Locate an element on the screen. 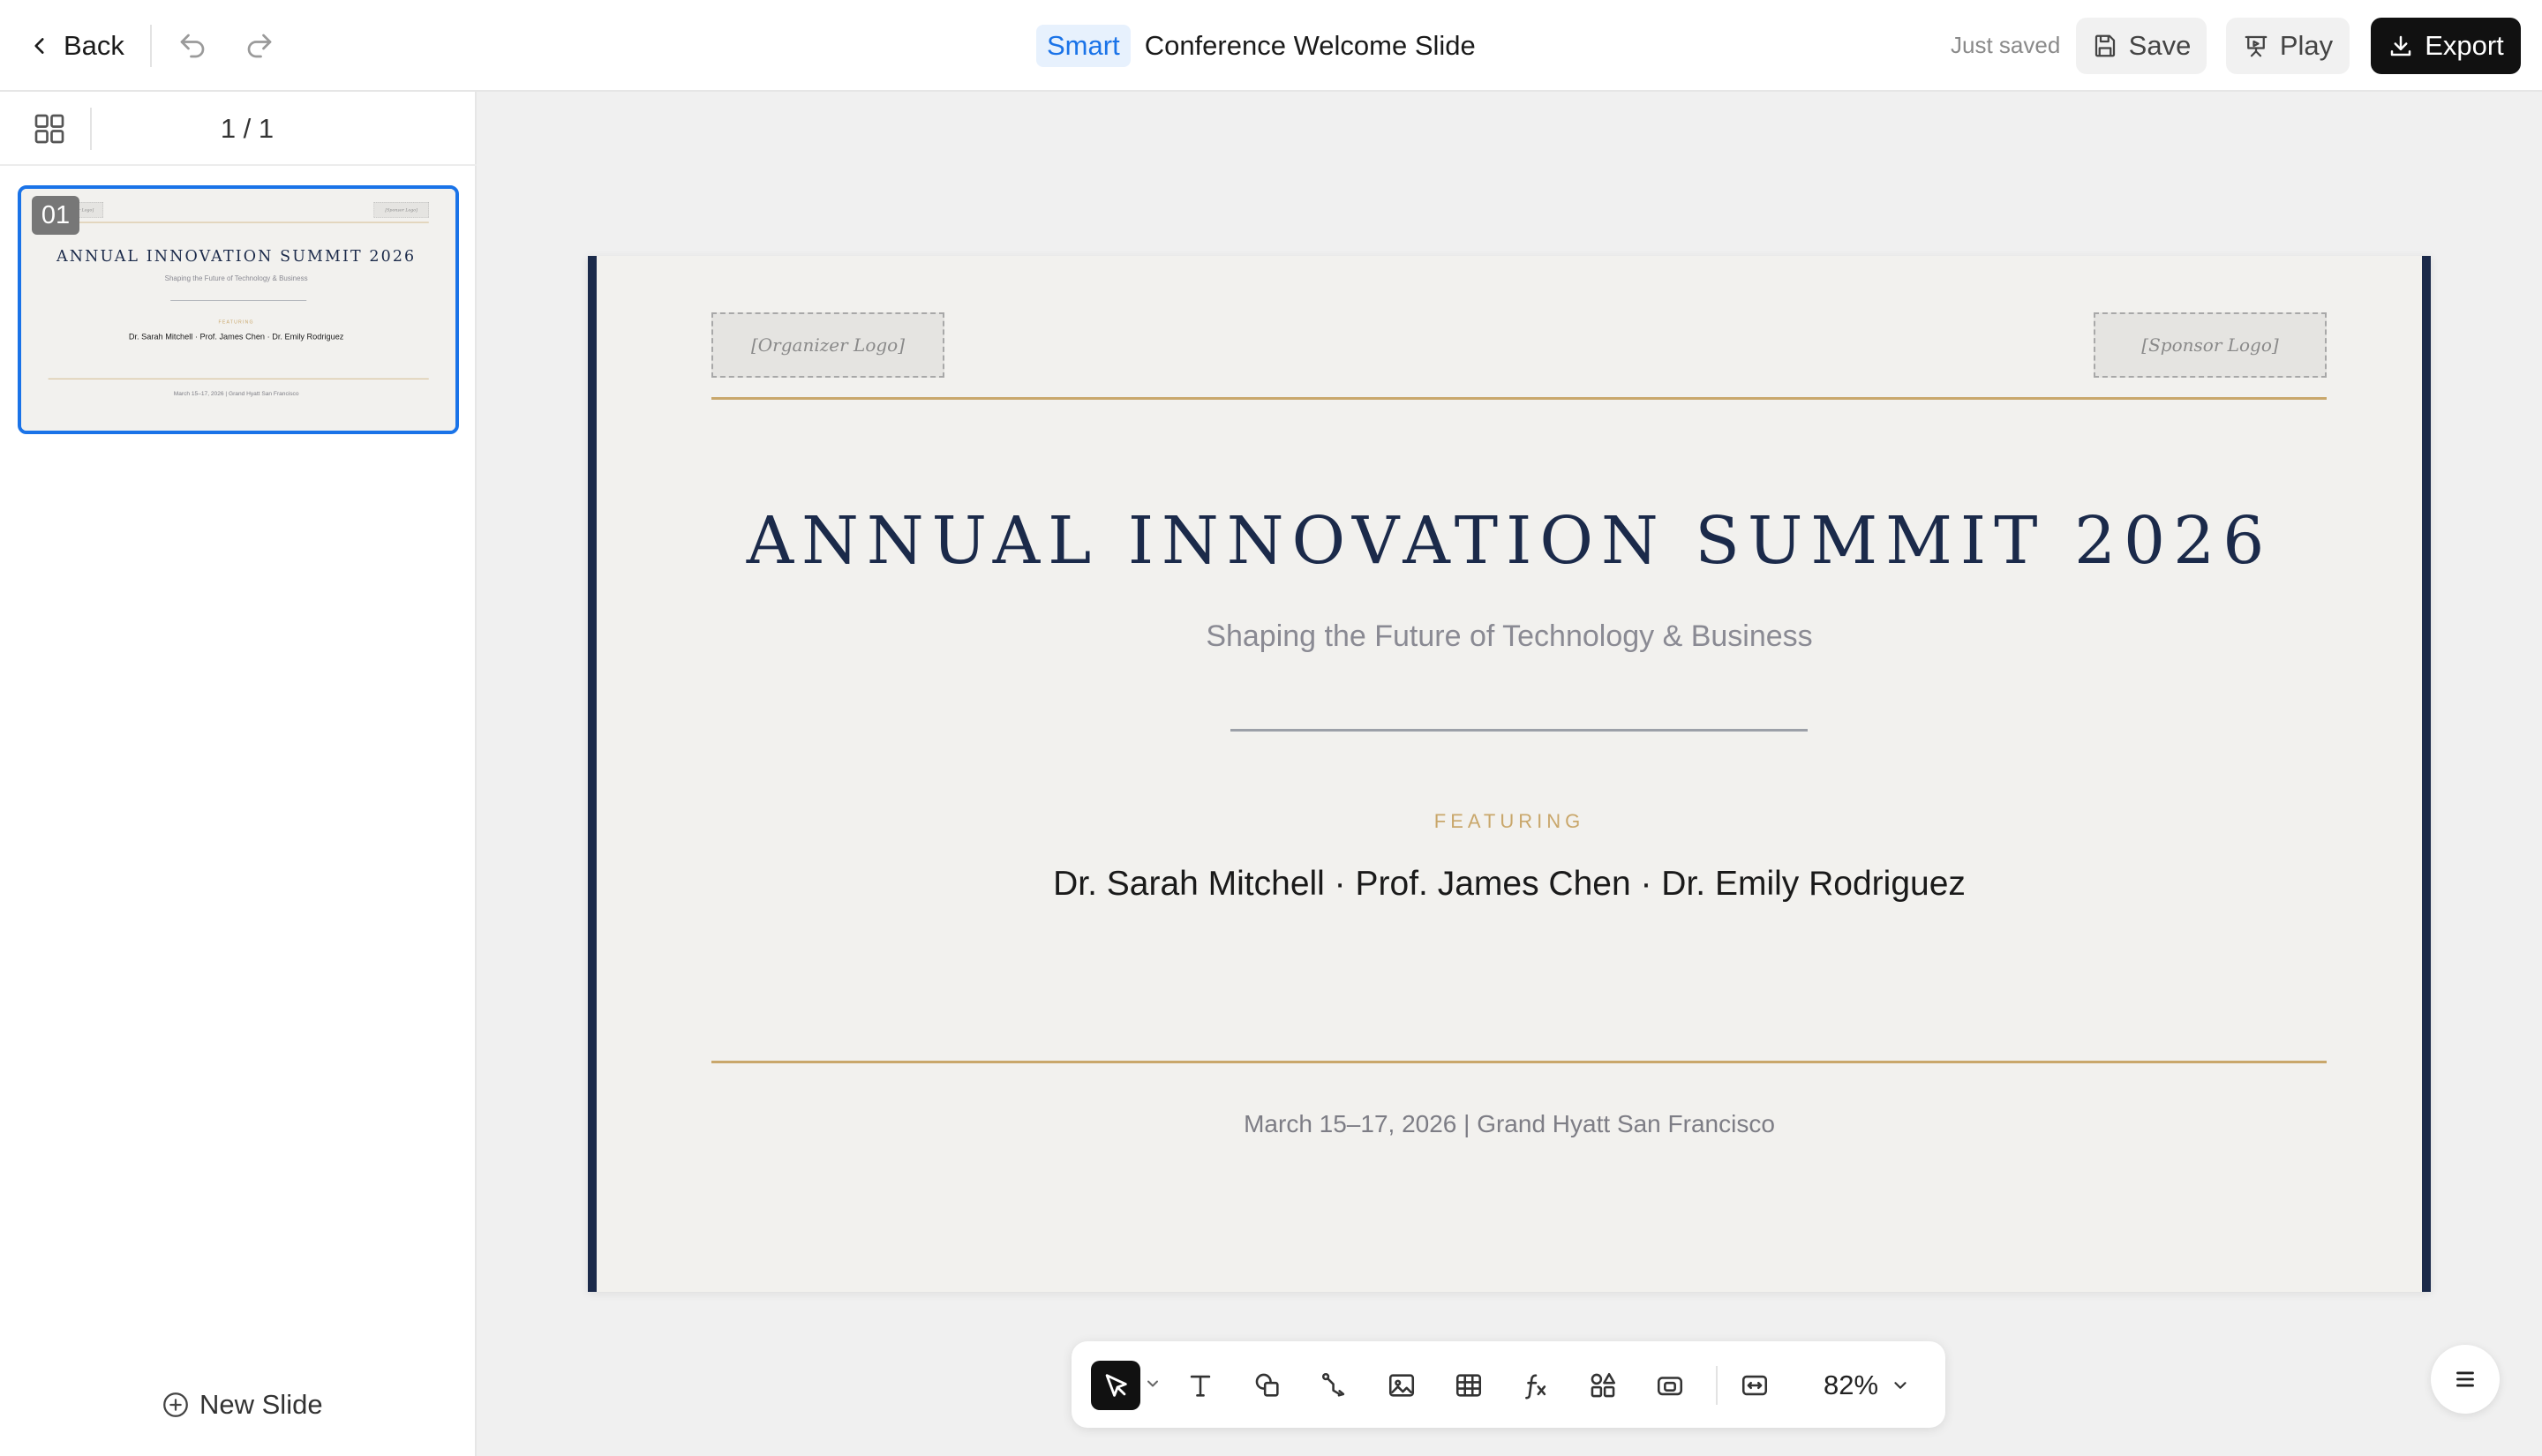  sponsor-logo-placeholder: [Sponsor Logo] is located at coordinates (2210, 345).